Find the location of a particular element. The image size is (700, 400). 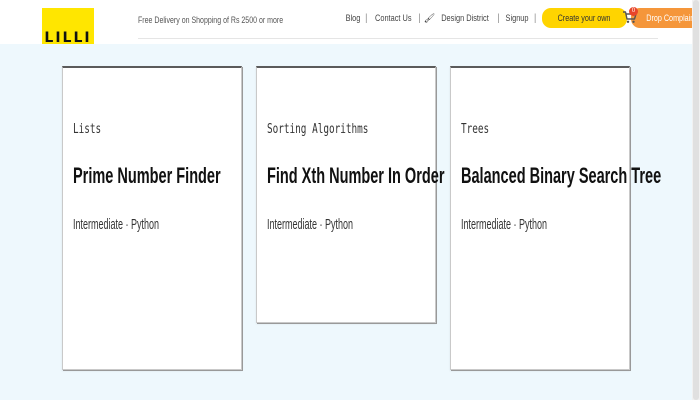

header-divider is located at coordinates (398, 38).